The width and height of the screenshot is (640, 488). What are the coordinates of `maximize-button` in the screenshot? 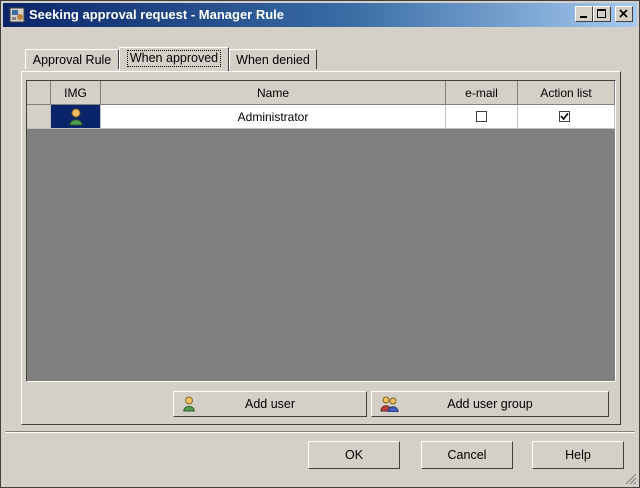 It's located at (602, 14).